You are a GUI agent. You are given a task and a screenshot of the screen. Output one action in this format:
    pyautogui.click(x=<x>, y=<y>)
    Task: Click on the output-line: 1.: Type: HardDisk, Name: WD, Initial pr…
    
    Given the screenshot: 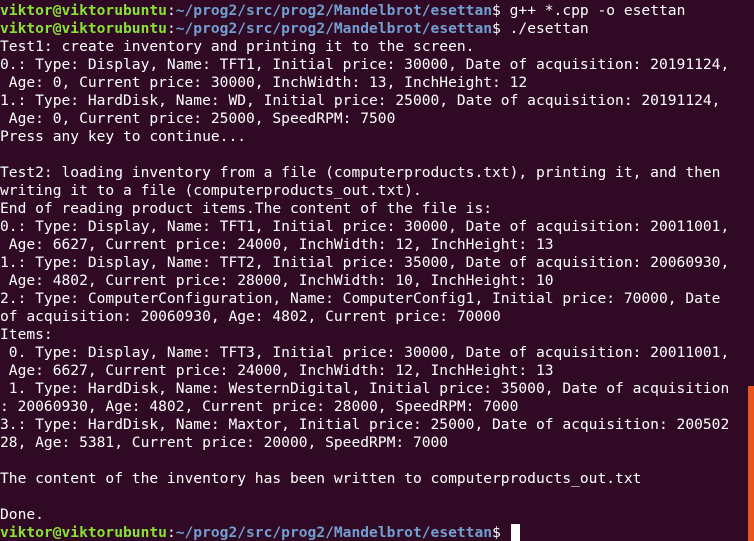 What is the action you would take?
    pyautogui.click(x=360, y=100)
    